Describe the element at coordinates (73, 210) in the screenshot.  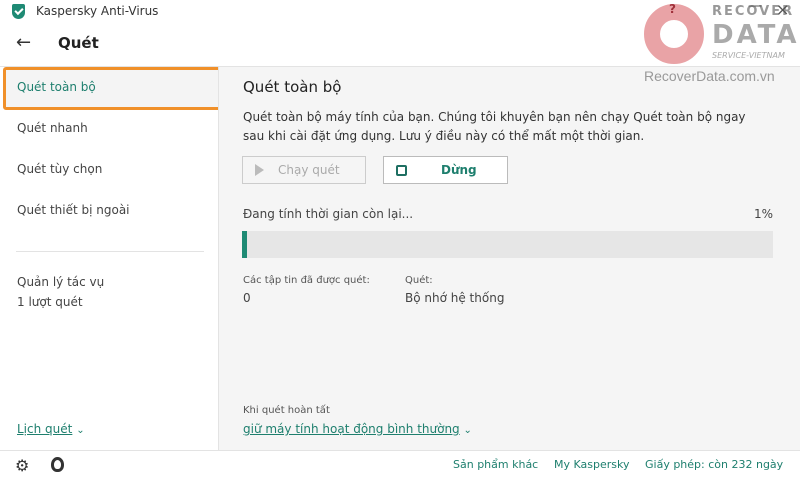
I see `sidebar-item-external-scan: Quét thiết bị ngoài` at that location.